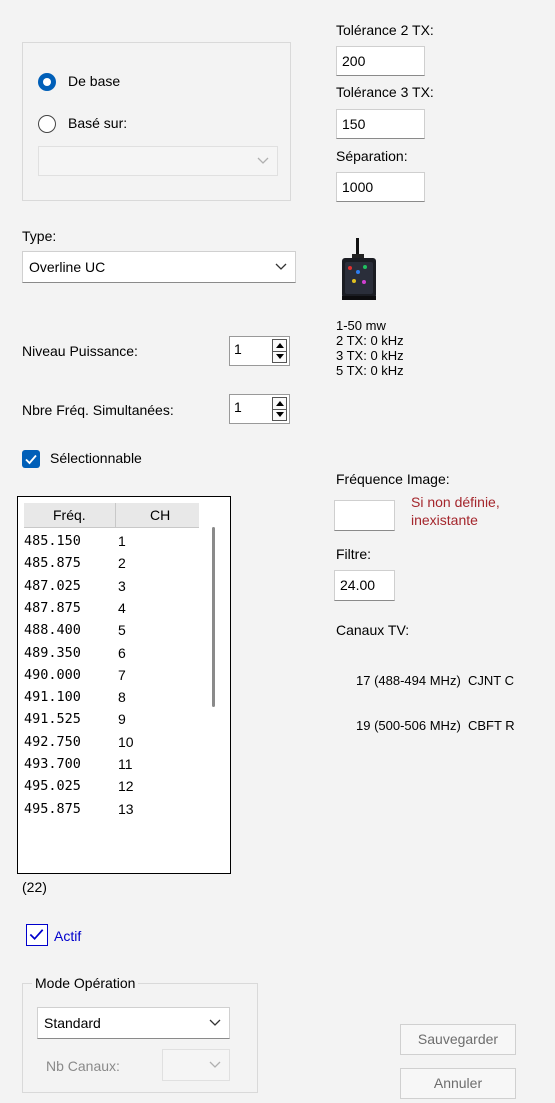 The image size is (555, 1103). I want to click on list-header: Fréq. CH, so click(111, 515).